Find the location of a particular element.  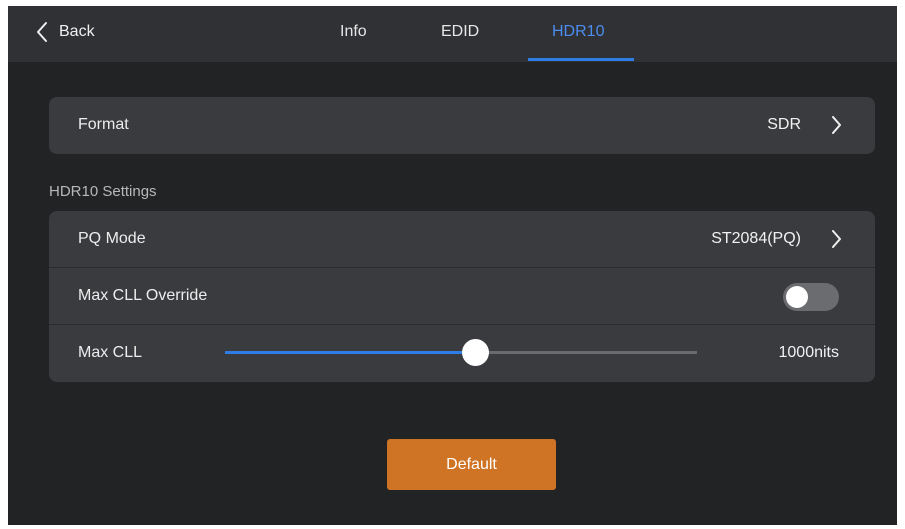

format-value: SDR is located at coordinates (784, 124).